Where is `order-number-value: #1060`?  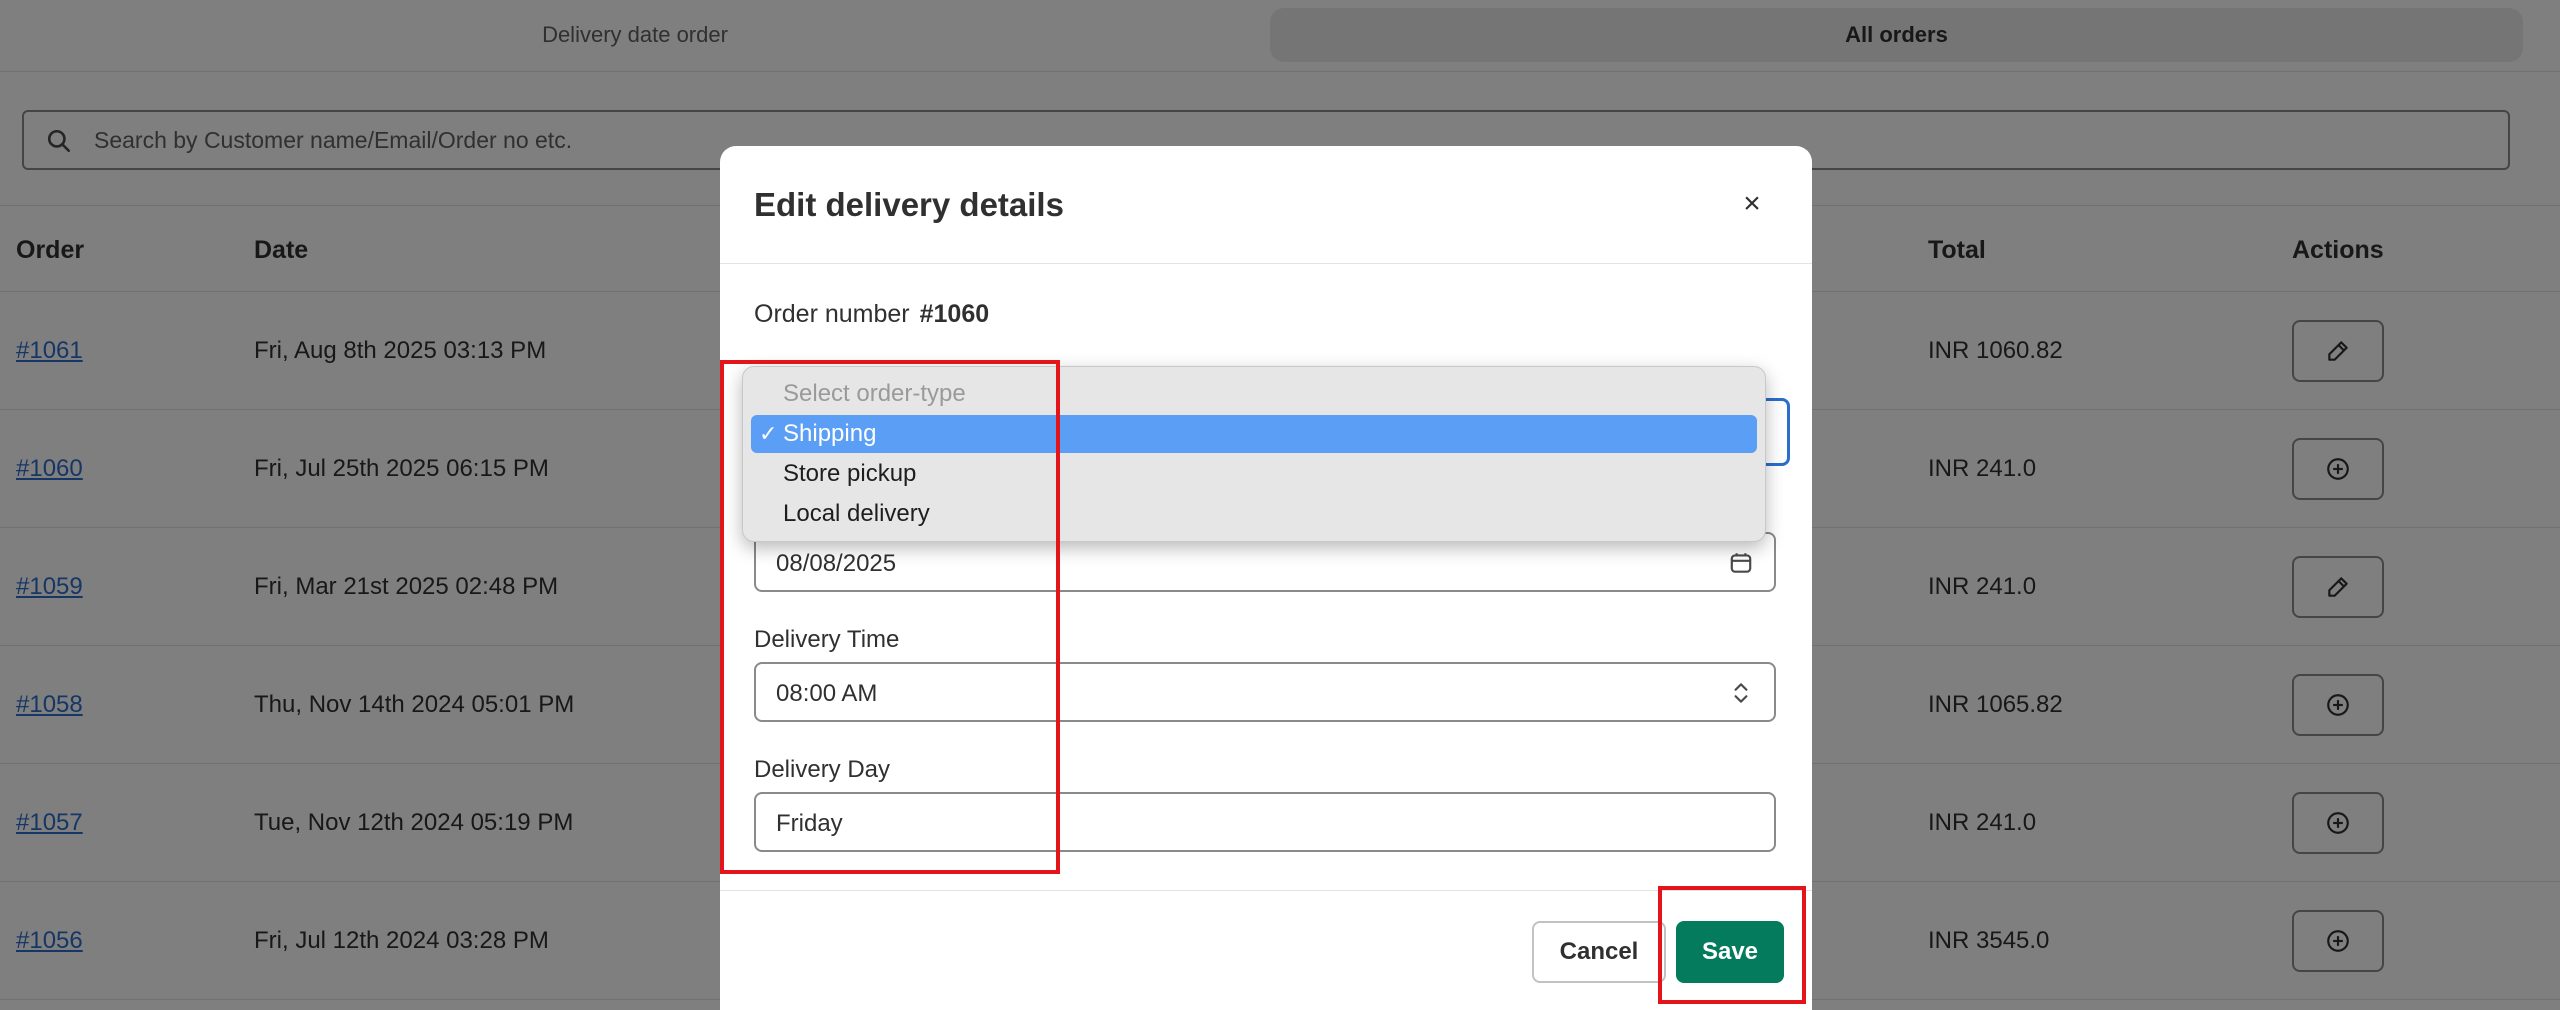 order-number-value: #1060 is located at coordinates (954, 314).